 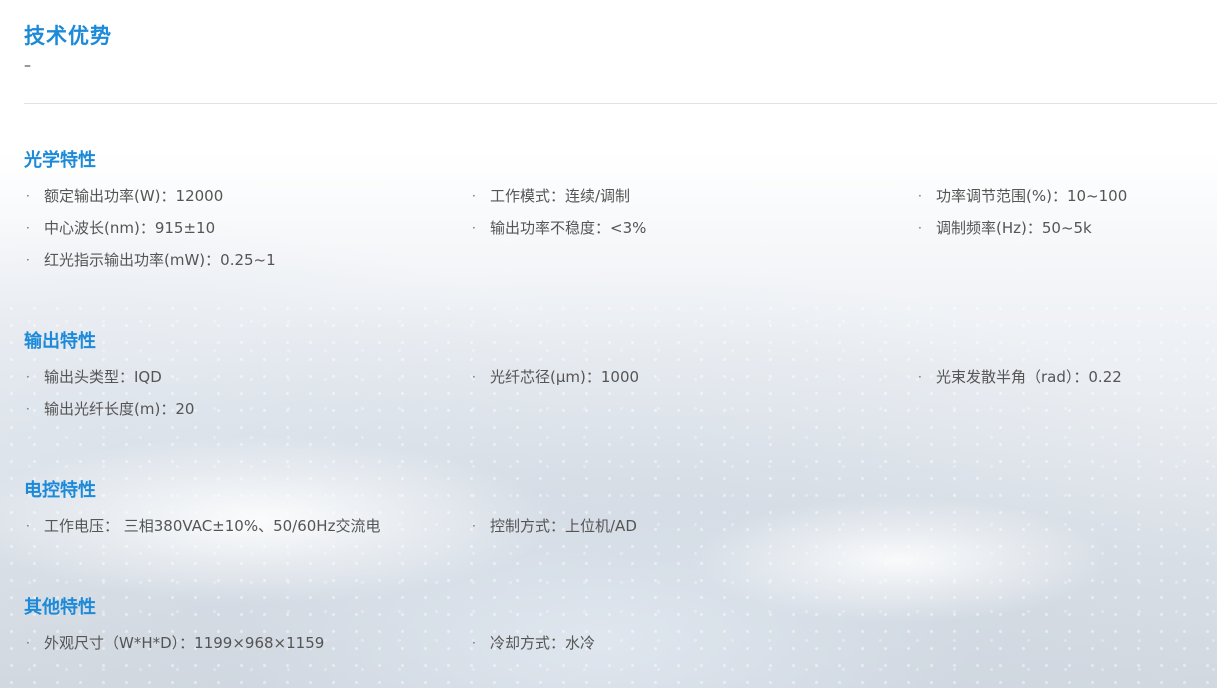 What do you see at coordinates (247, 416) in the screenshot?
I see `spec-item: · 输出光纤长度(m)：20` at bounding box center [247, 416].